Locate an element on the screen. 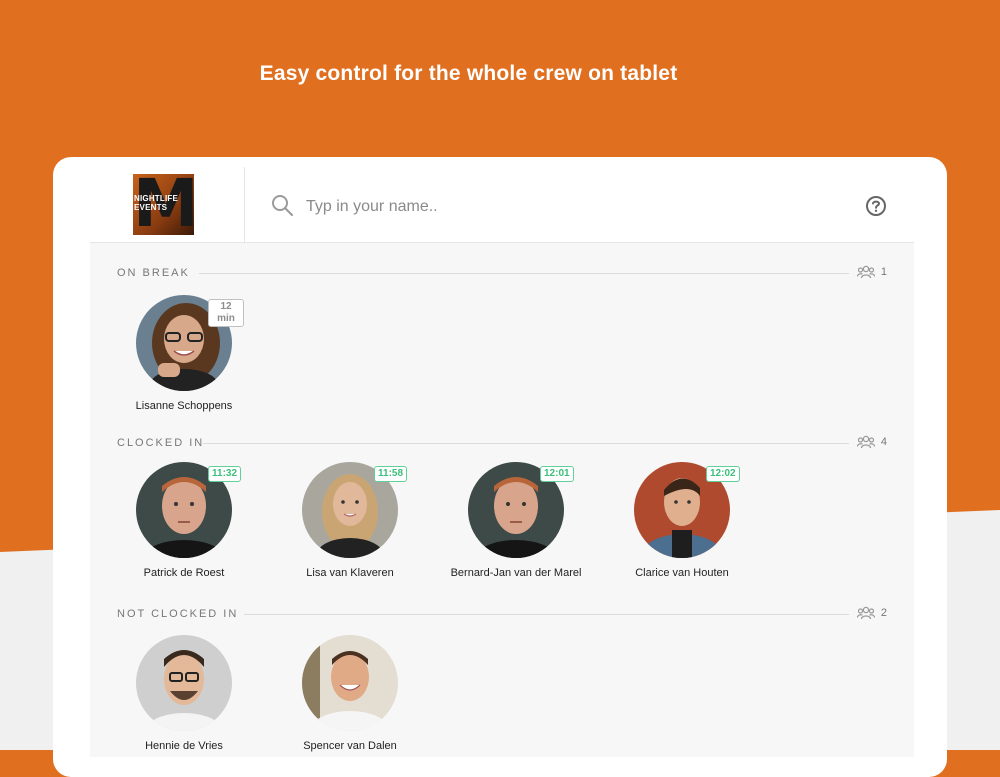 The width and height of the screenshot is (1000, 777). clock-in-time-badge: 11:58 is located at coordinates (391, 474).